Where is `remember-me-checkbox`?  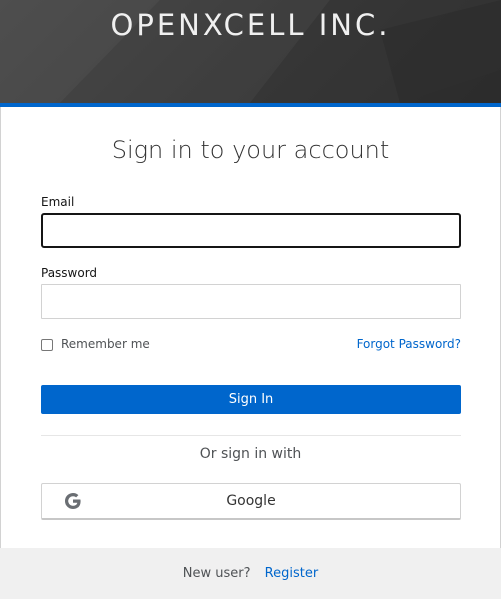 remember-me-checkbox is located at coordinates (47, 345).